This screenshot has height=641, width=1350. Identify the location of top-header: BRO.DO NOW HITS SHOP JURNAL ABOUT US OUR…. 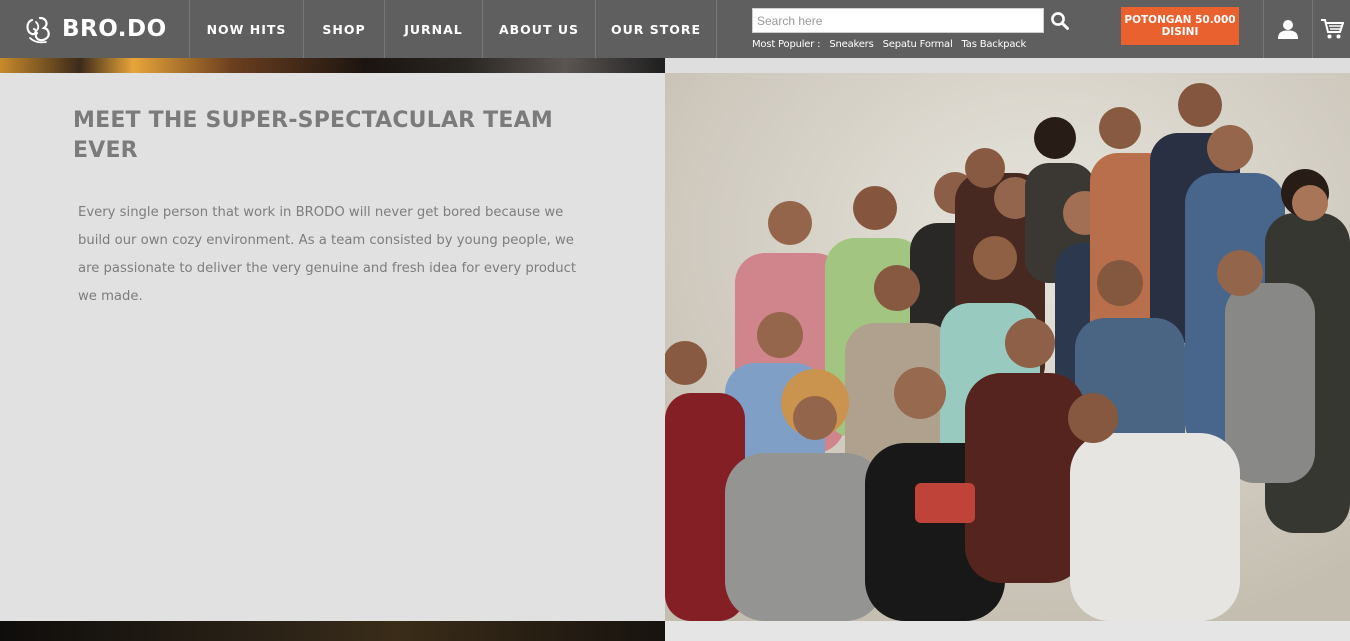
(675, 29).